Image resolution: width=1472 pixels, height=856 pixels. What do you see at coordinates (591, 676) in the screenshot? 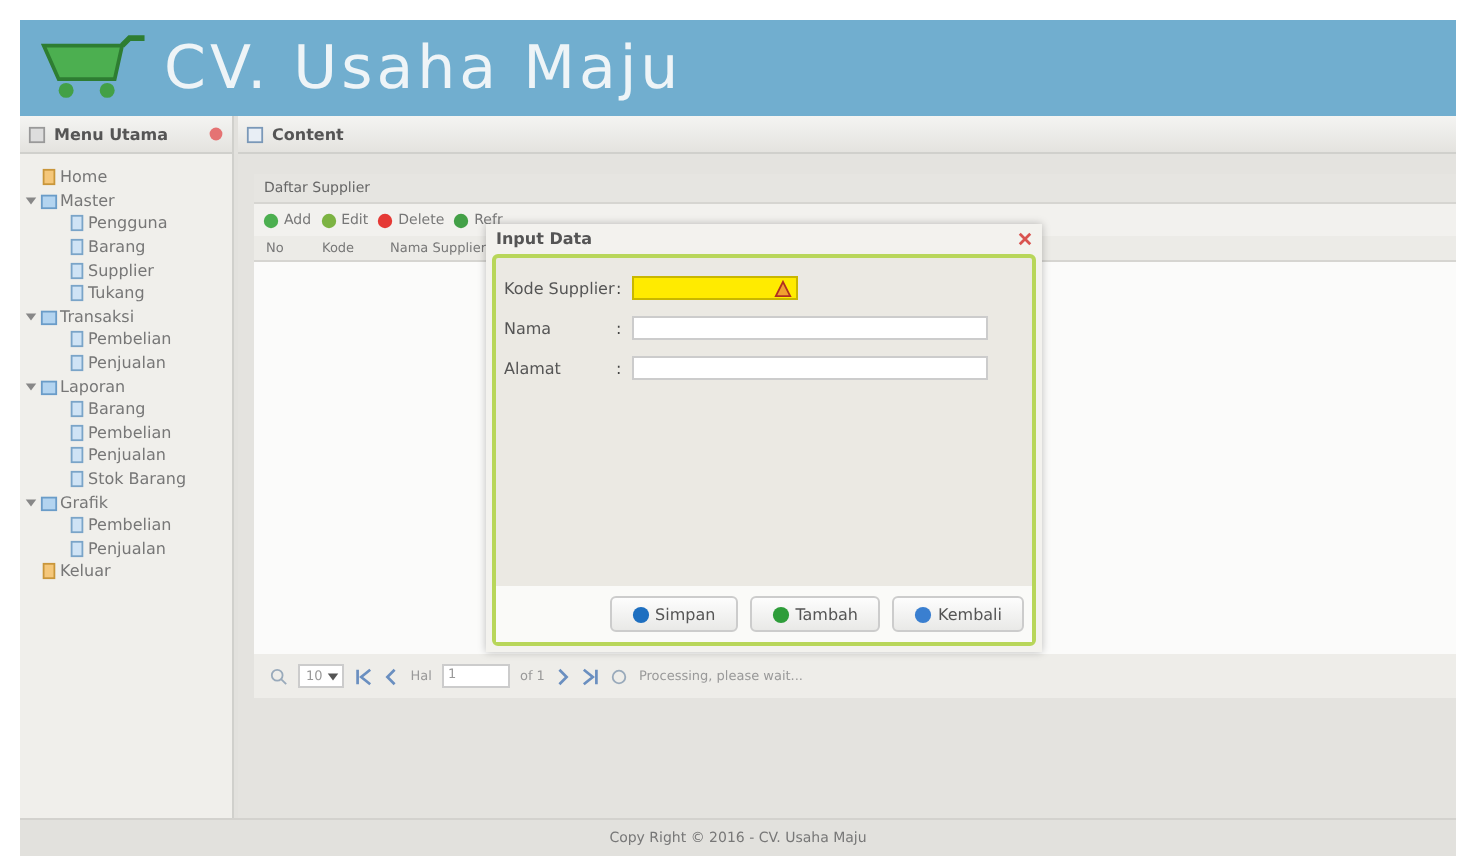
I see `last-page-icon` at bounding box center [591, 676].